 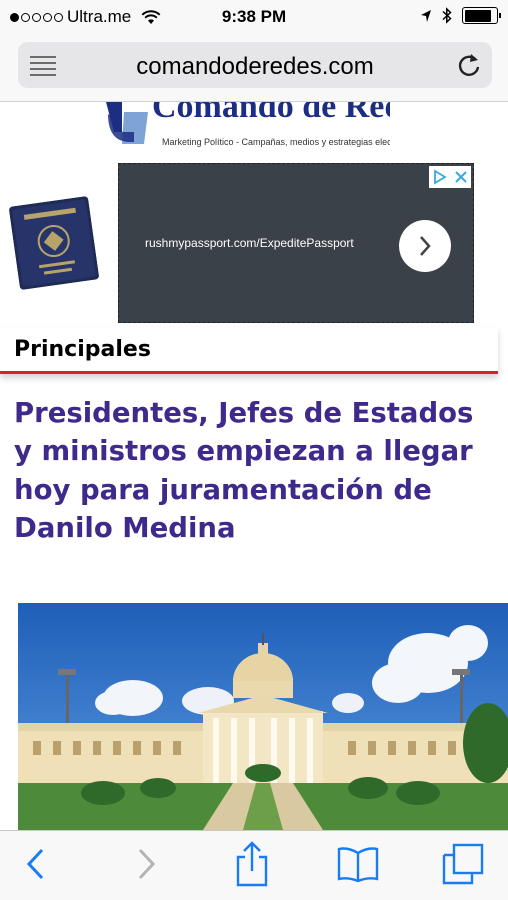 I want to click on section-header: Principales, so click(x=249, y=350).